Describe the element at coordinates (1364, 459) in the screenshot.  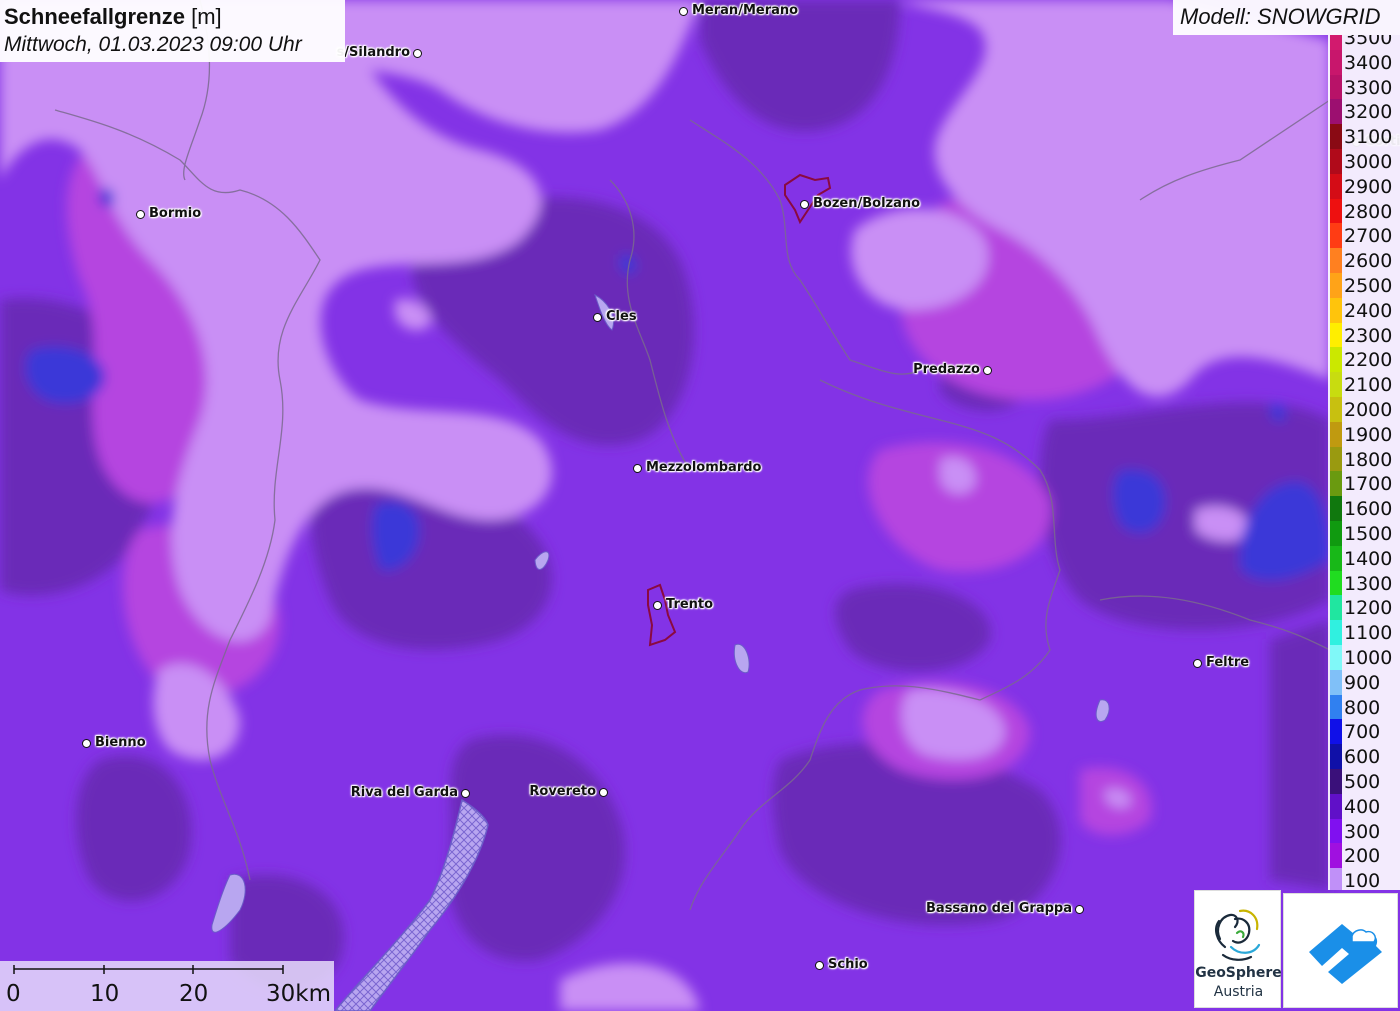
I see `legend-row-1800: 1800` at that location.